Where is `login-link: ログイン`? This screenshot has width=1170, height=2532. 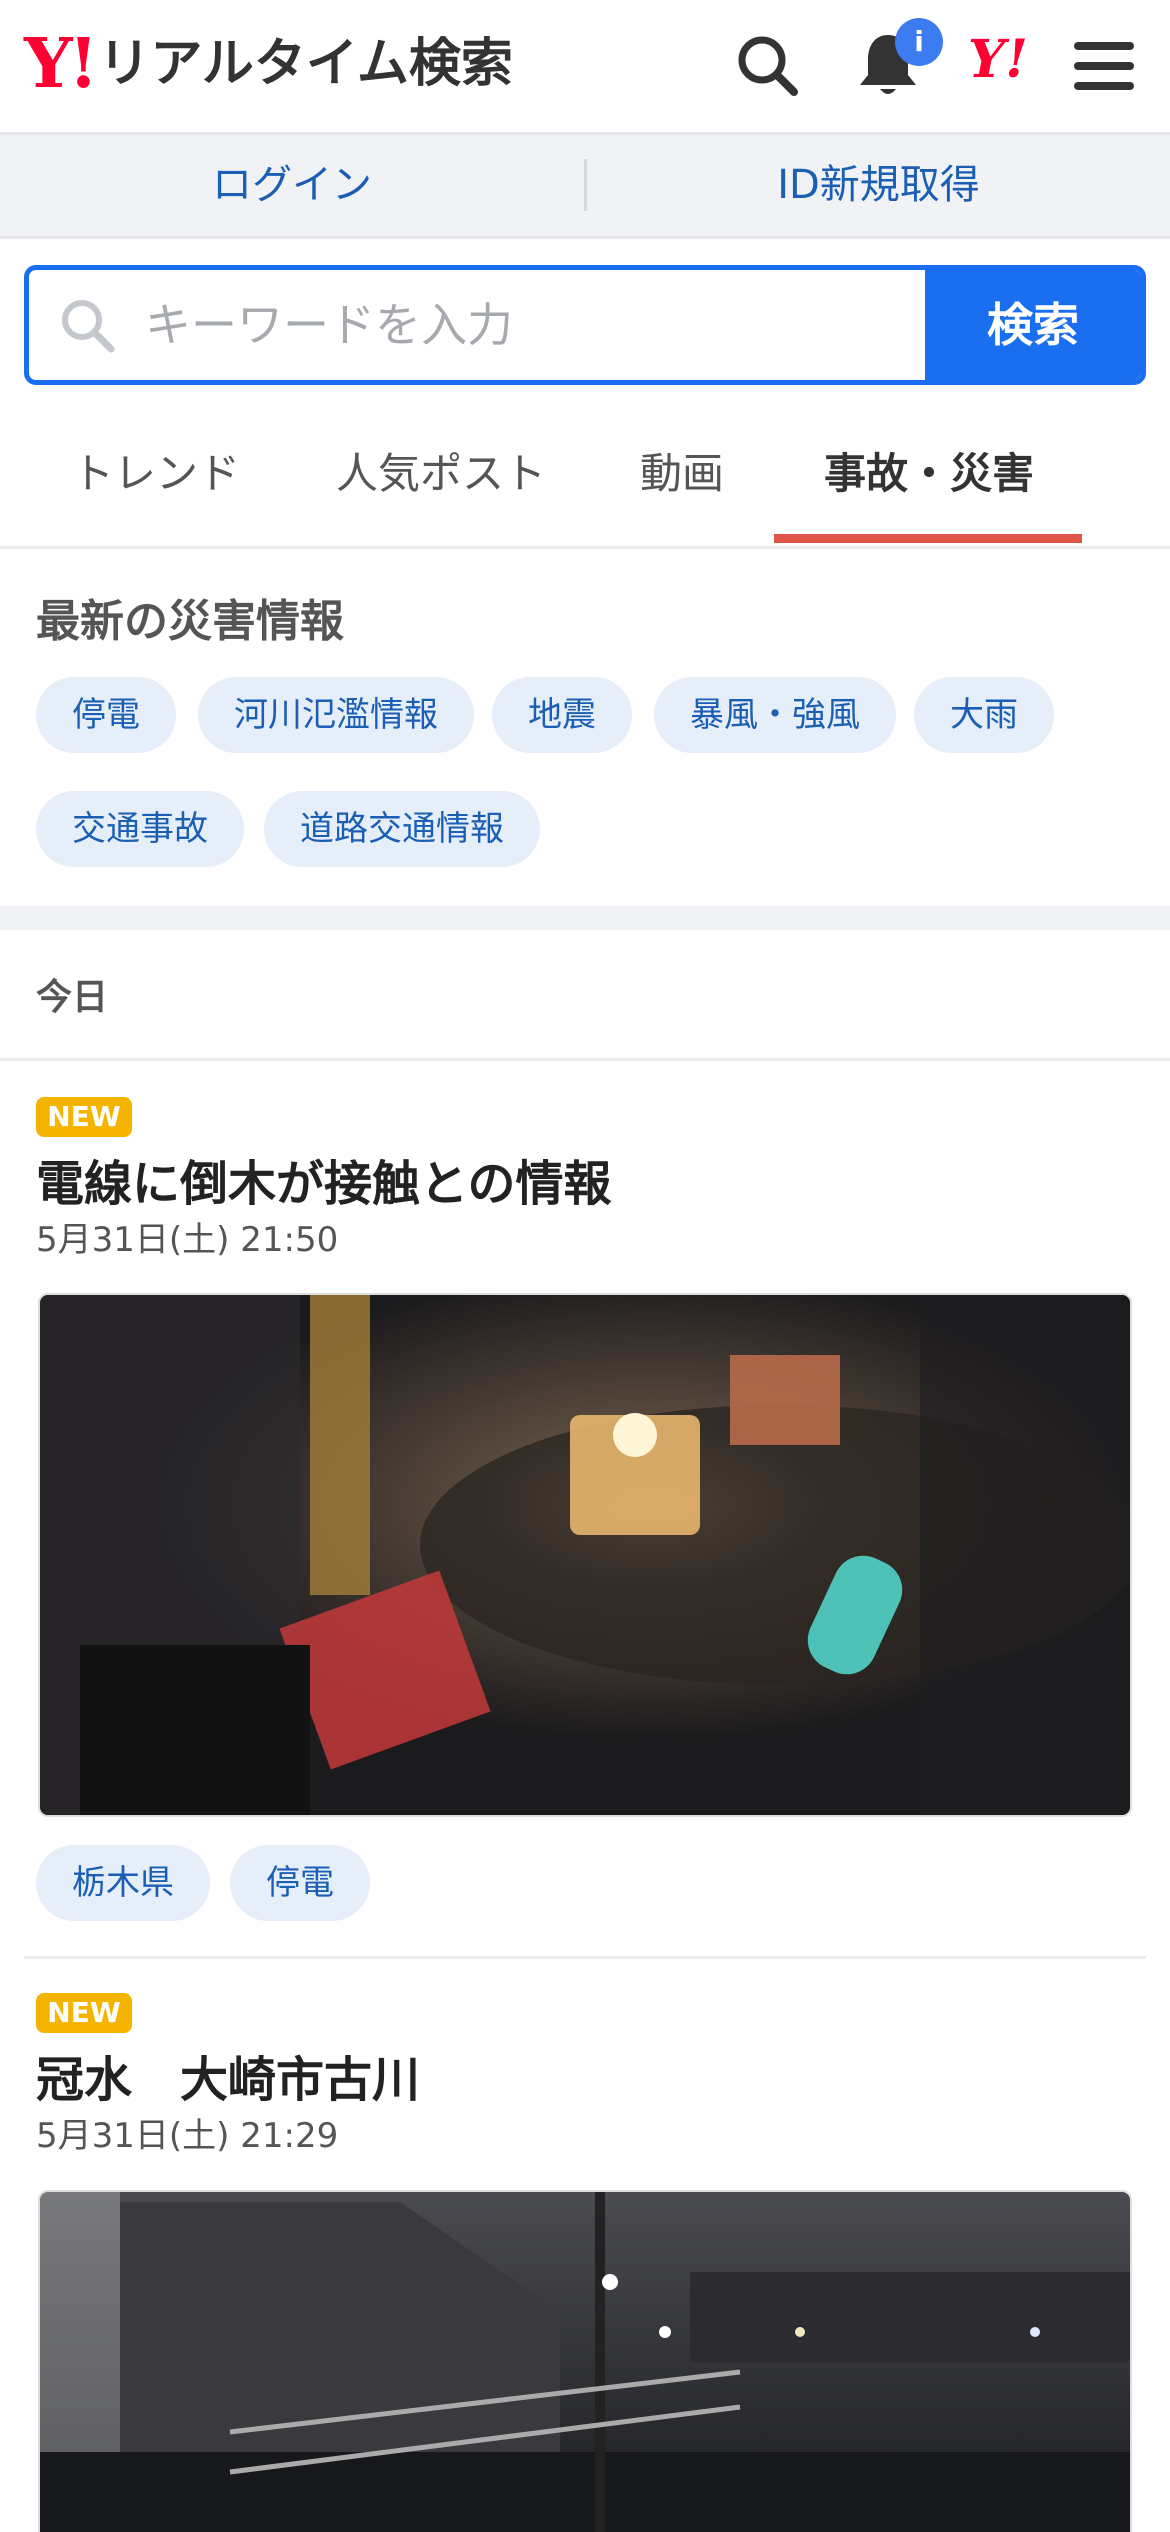 login-link: ログイン is located at coordinates (292, 185).